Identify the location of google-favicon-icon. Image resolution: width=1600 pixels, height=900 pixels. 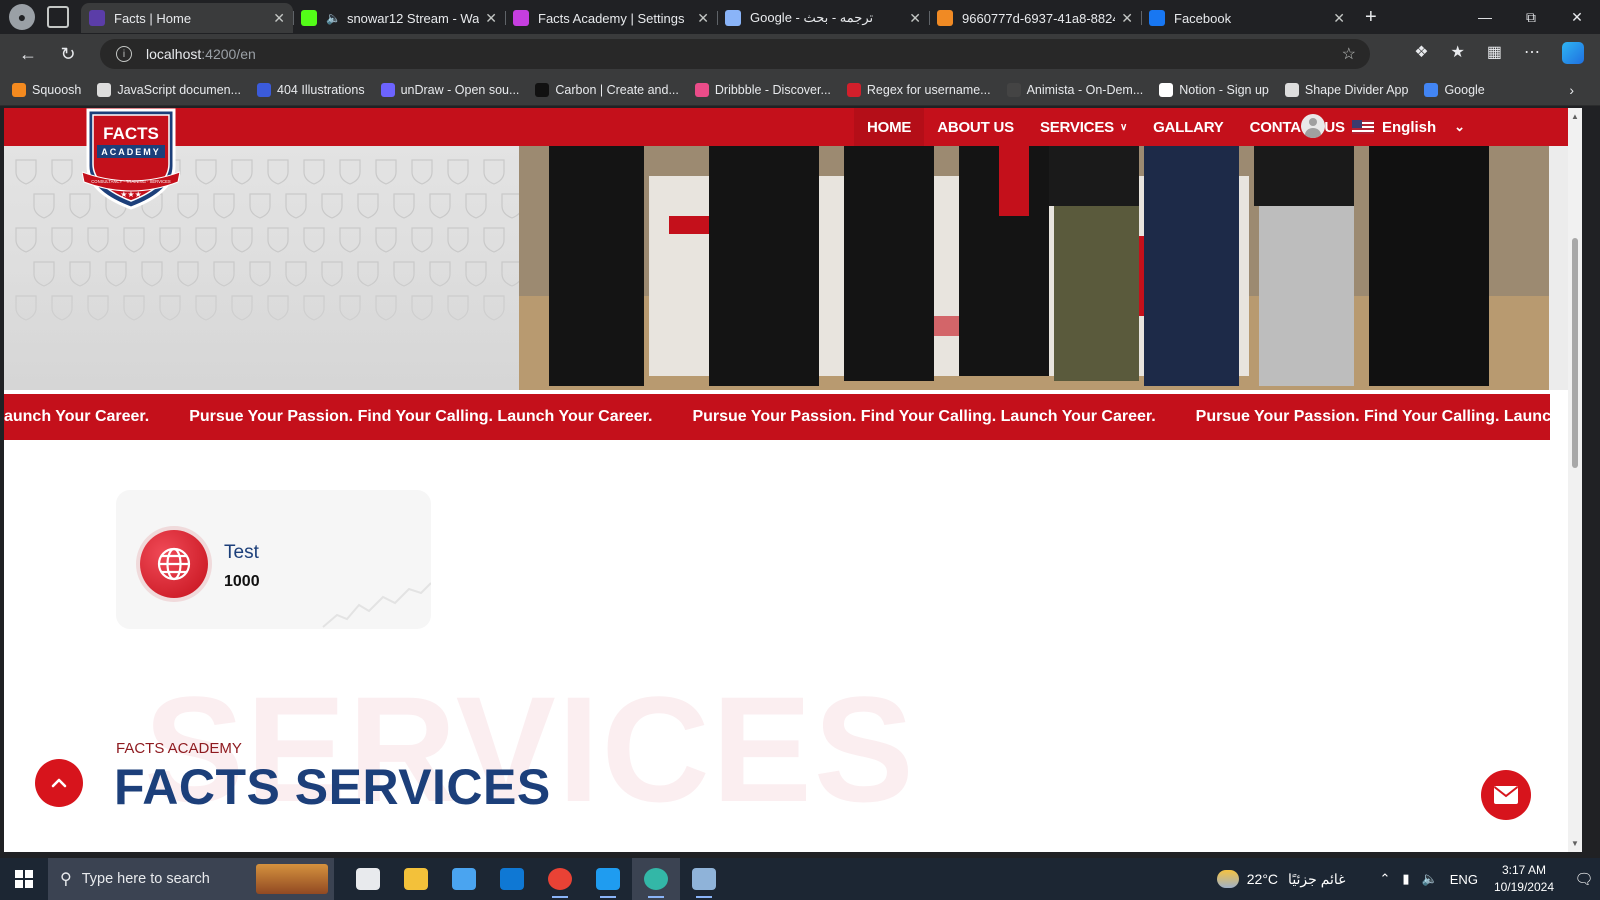
(733, 18).